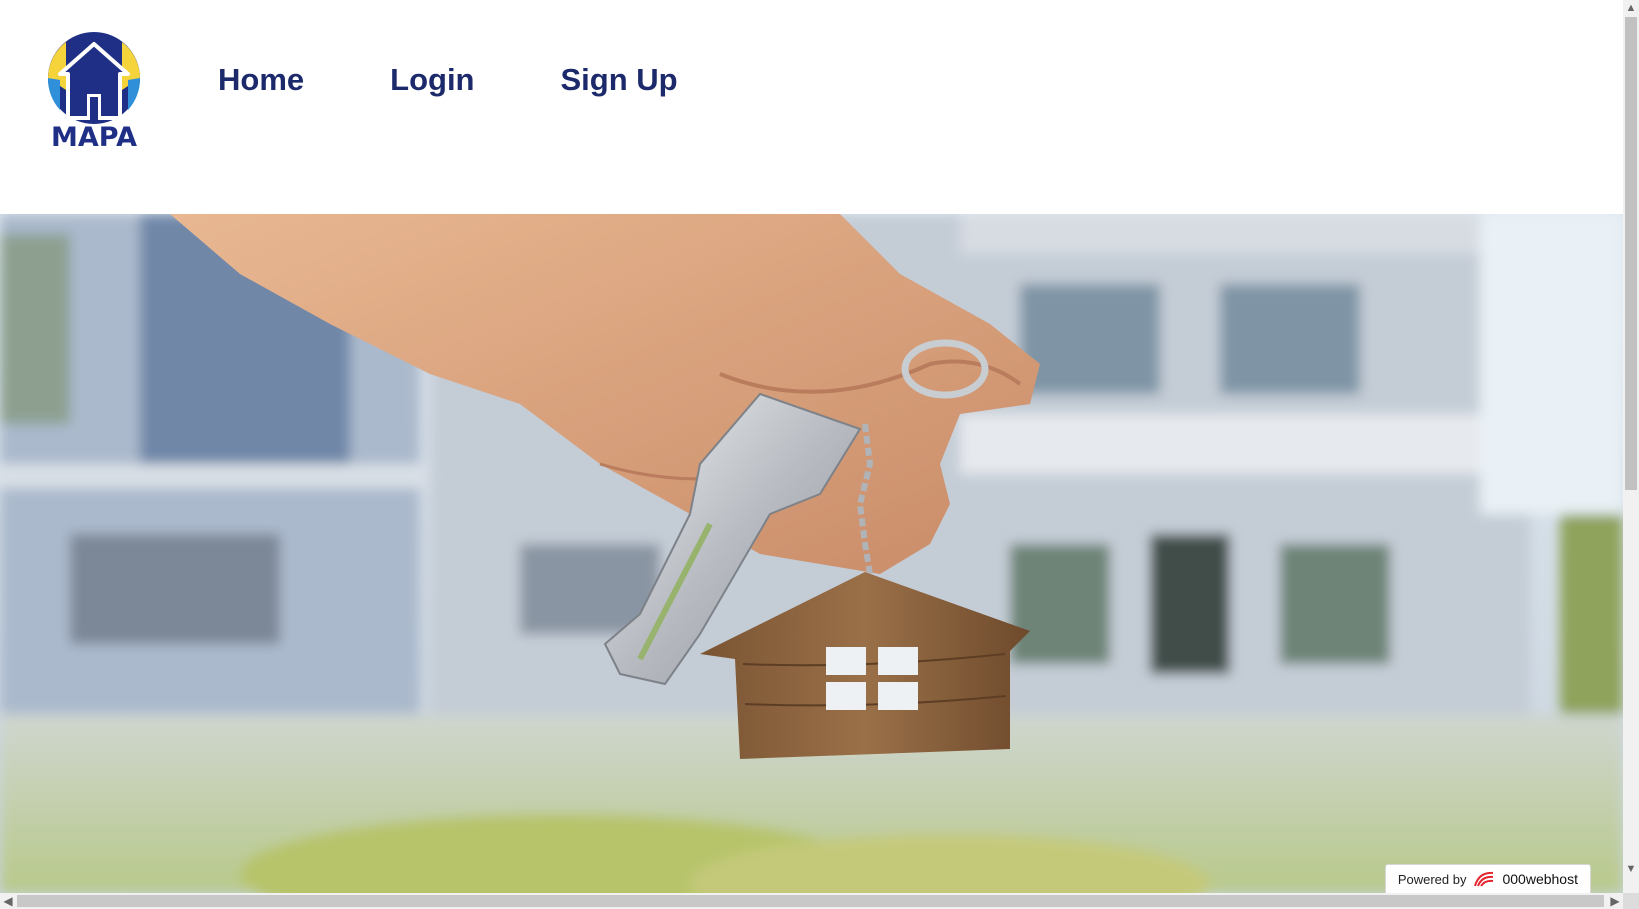 Image resolution: width=1639 pixels, height=909 pixels. I want to click on nav-signup-link: Sign Up, so click(619, 80).